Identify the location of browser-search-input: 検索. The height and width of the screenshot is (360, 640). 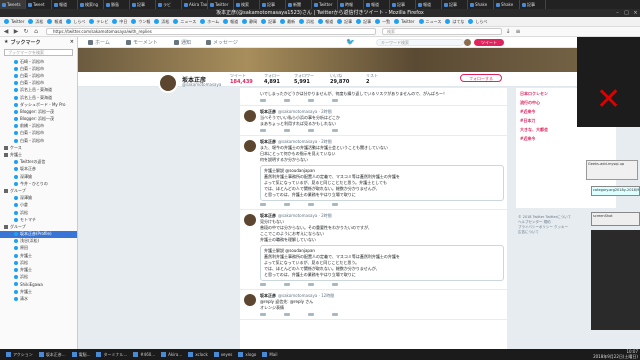
(442, 31).